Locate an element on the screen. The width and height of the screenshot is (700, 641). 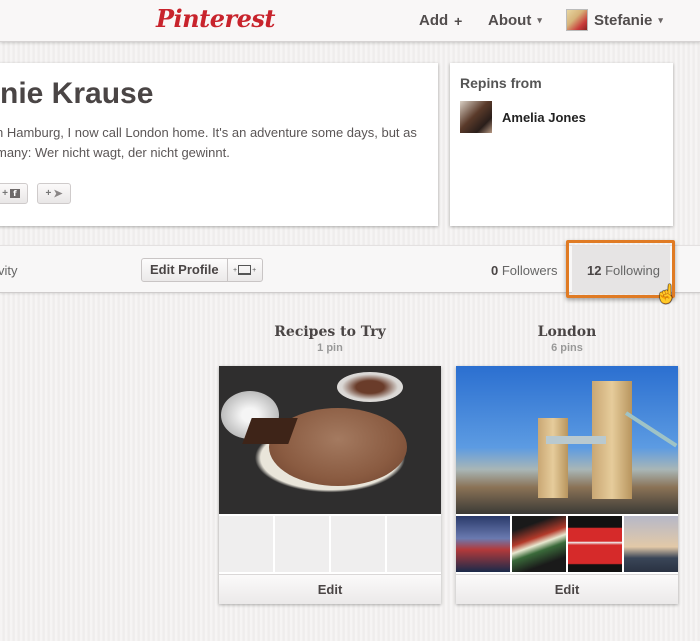
board-london: London 6 pins Edit is located at coordinates (567, 464).